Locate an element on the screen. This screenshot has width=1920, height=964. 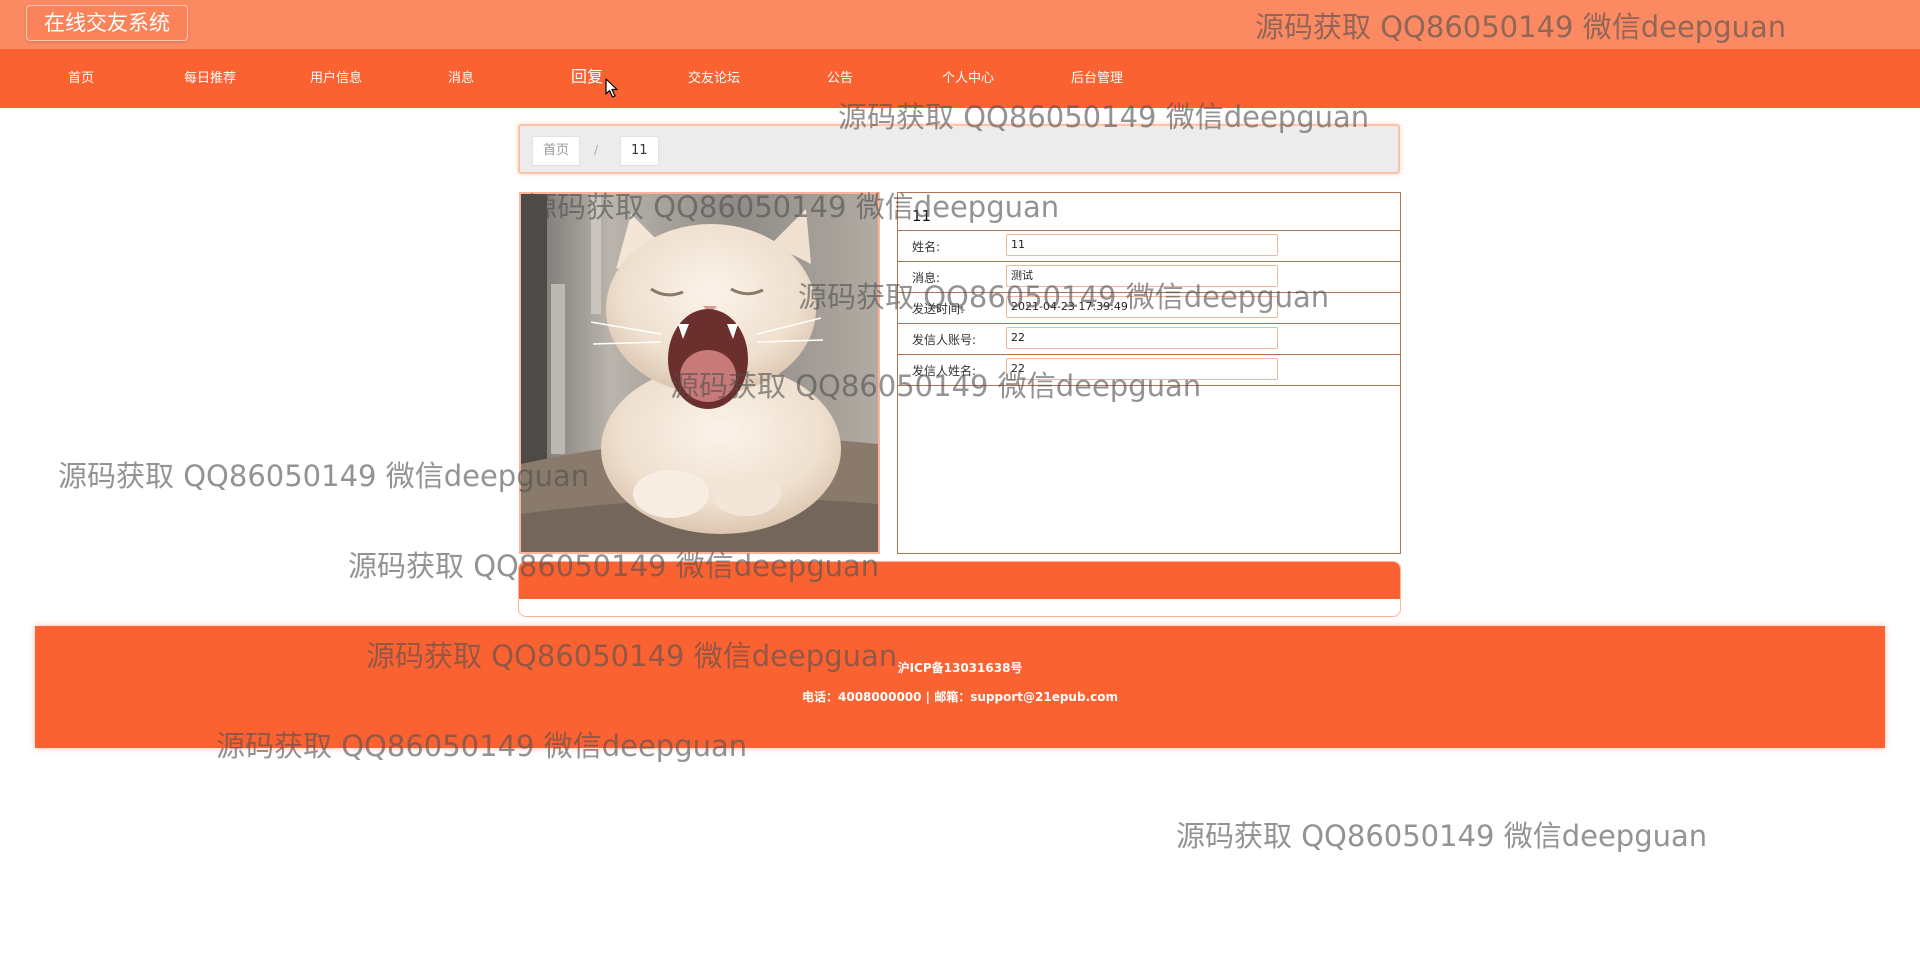
mouse-pointer-icon is located at coordinates (611, 88).